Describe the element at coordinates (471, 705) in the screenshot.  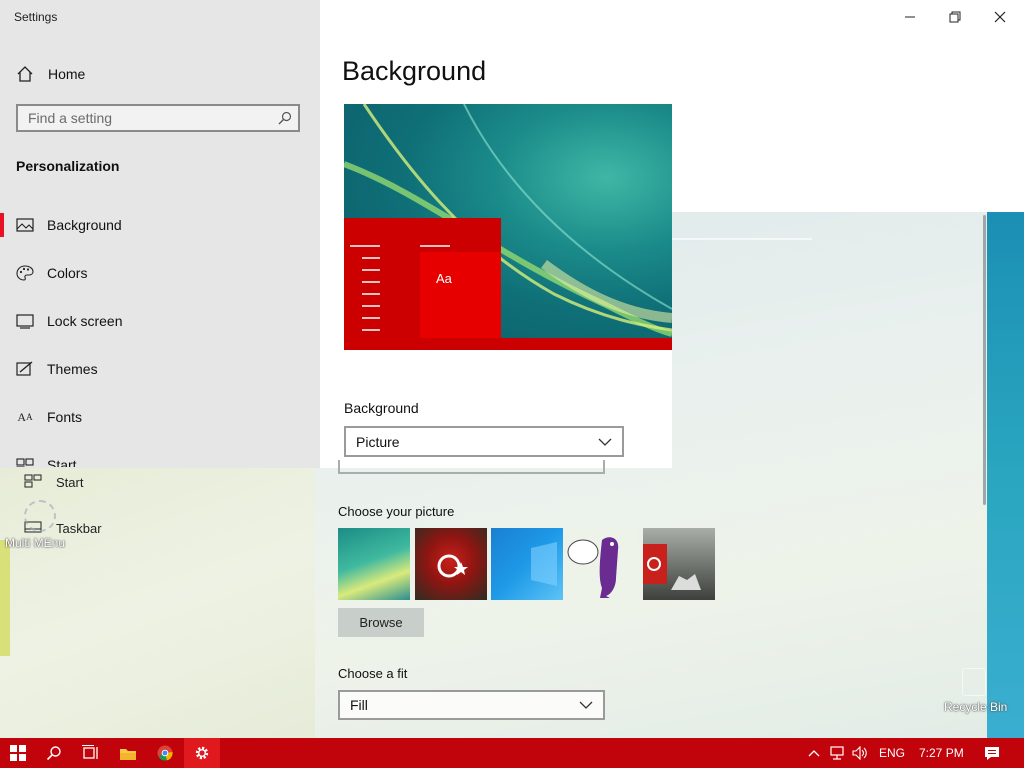
I see `fit-dropdown: Fill` at that location.